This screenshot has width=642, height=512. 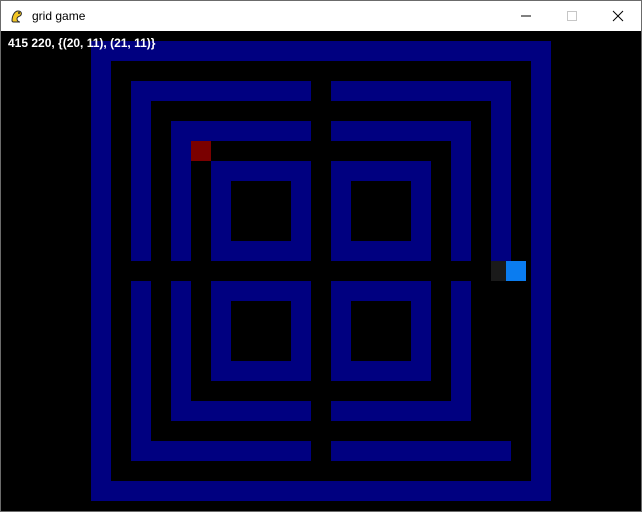 I want to click on window-title: grid game, so click(x=59, y=16).